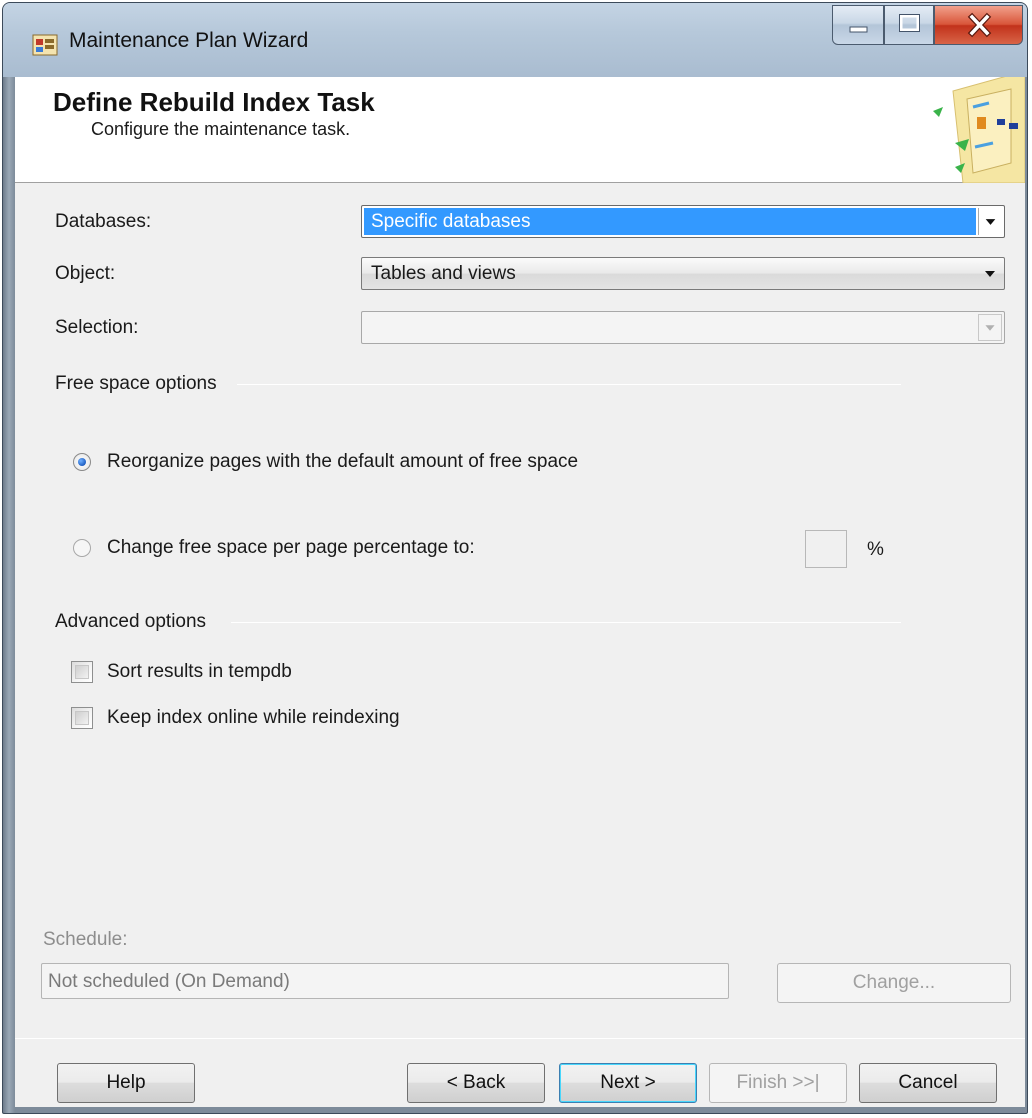 The height and width of the screenshot is (1118, 1032). I want to click on selection-dropdown, so click(683, 327).